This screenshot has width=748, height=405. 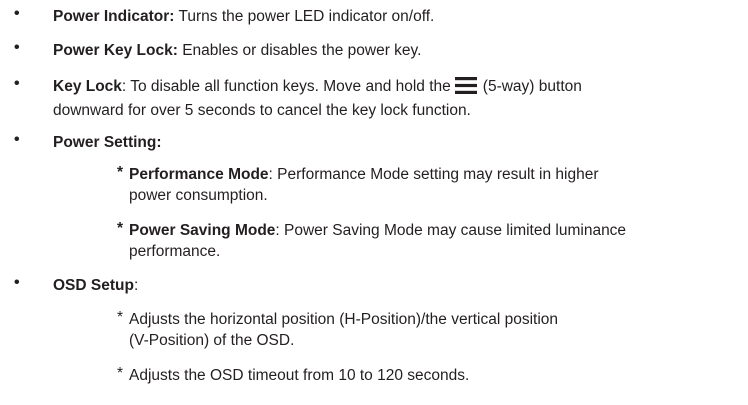 What do you see at coordinates (136, 285) in the screenshot?
I see `item-description: :` at bounding box center [136, 285].